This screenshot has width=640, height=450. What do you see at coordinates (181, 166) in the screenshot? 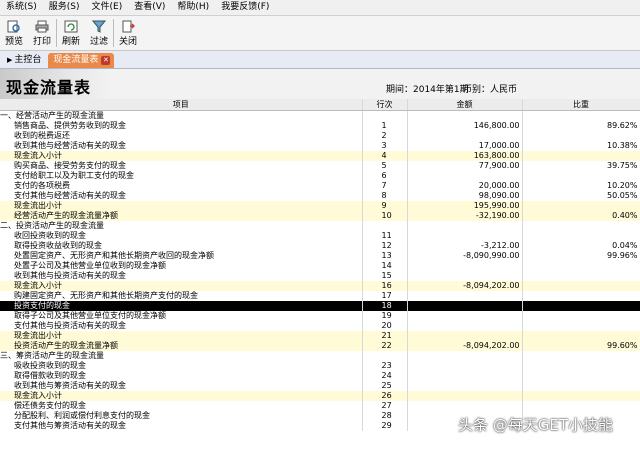
I see `cell-item: 购买商品、接受劳务支付的现金` at bounding box center [181, 166].